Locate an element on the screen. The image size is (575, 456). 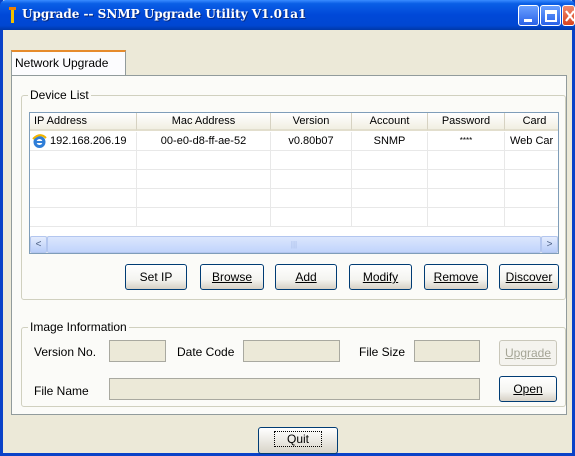
file-size-field is located at coordinates (447, 351).